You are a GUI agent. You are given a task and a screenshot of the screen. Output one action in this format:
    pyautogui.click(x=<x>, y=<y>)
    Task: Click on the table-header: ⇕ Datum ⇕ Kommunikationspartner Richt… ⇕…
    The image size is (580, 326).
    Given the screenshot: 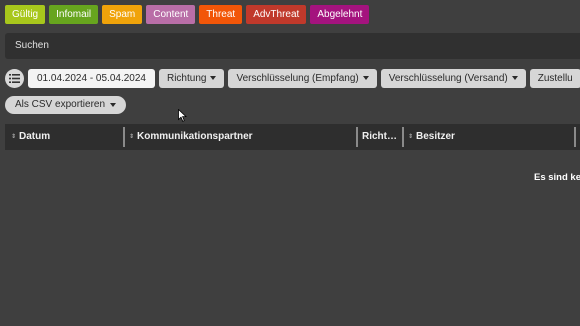 What is the action you would take?
    pyautogui.click(x=292, y=137)
    